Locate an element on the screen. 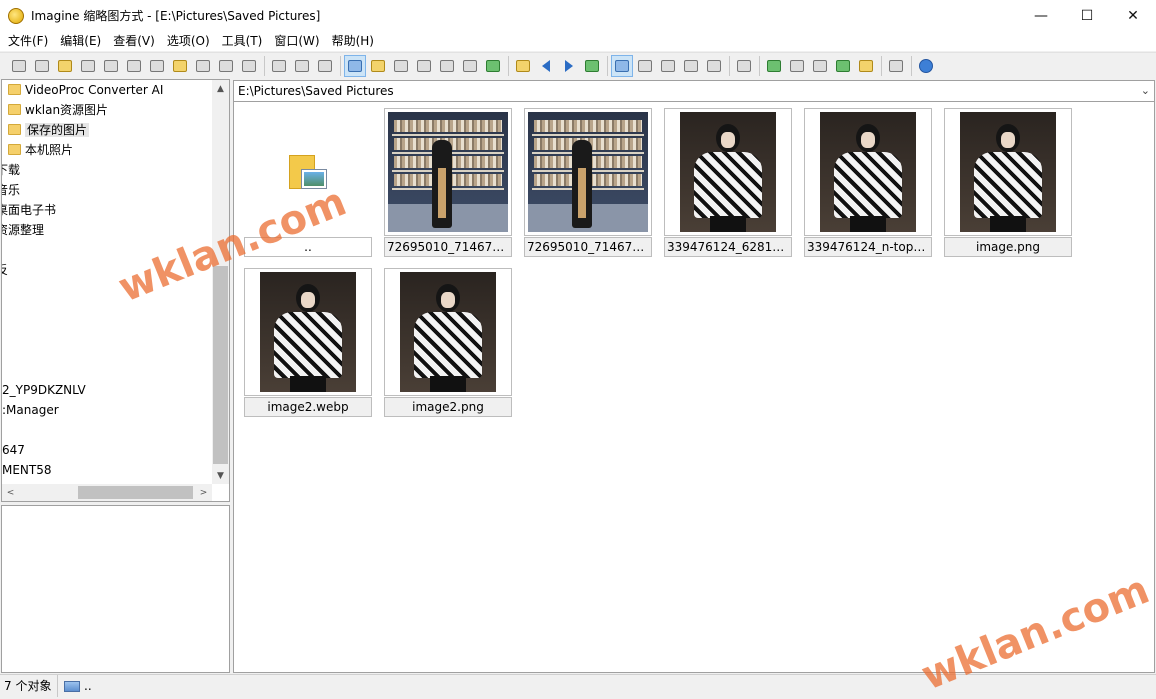 This screenshot has width=1156, height=699. menu-edit: 编辑(E) is located at coordinates (80, 41).